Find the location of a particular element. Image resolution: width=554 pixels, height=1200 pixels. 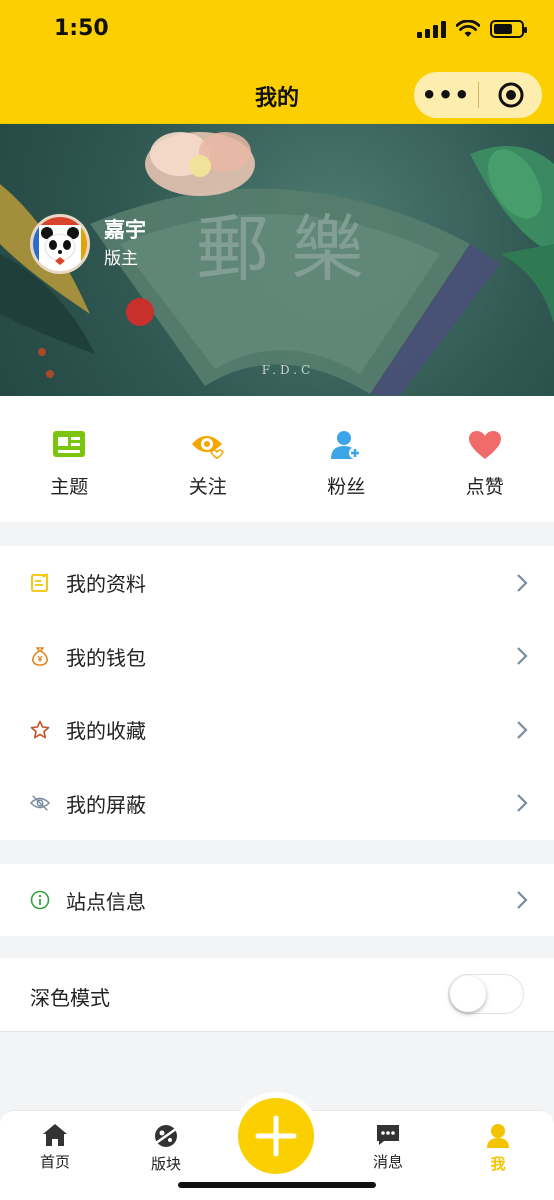

menu-item-favorites: 我的收藏 is located at coordinates (277, 730).